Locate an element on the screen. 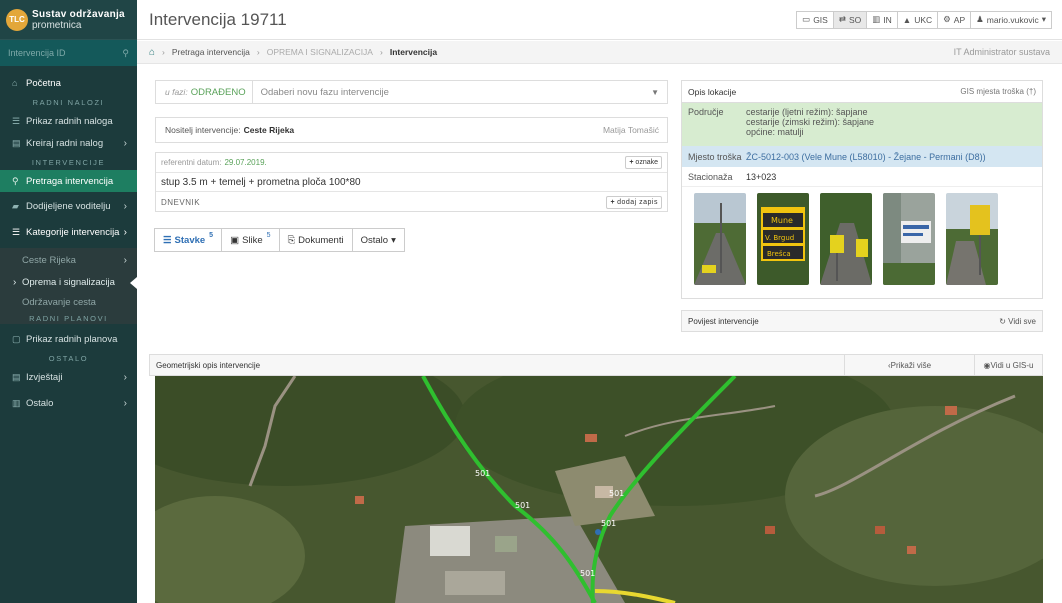  cost-label: Mjesto troška is located at coordinates (715, 156).